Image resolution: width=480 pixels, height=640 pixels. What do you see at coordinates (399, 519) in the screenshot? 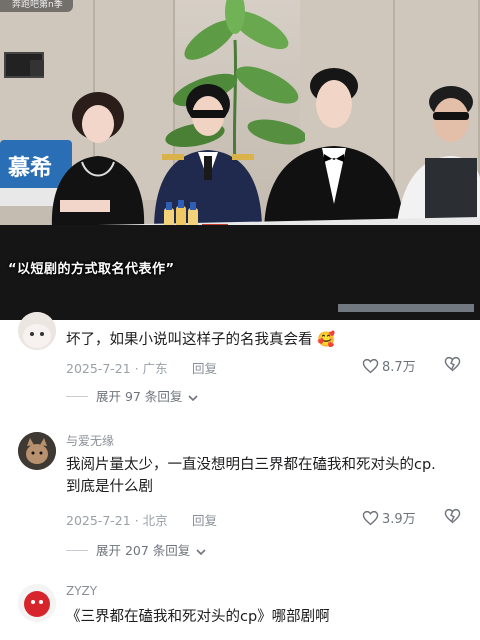
I see `like-count: 3.9万` at bounding box center [399, 519].